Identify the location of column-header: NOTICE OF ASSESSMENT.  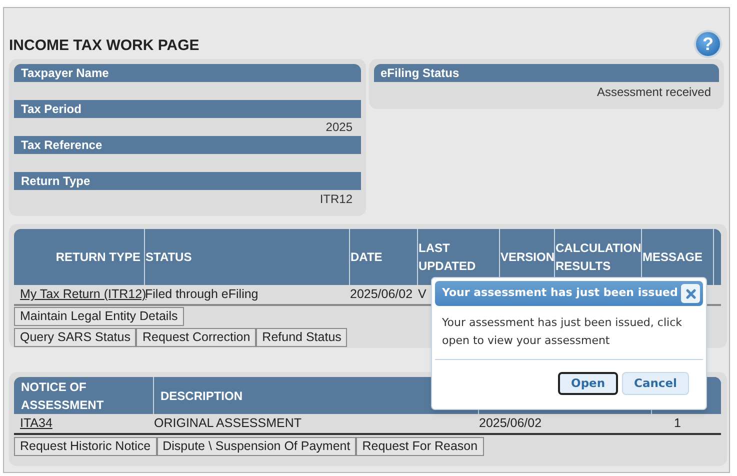
(83, 395).